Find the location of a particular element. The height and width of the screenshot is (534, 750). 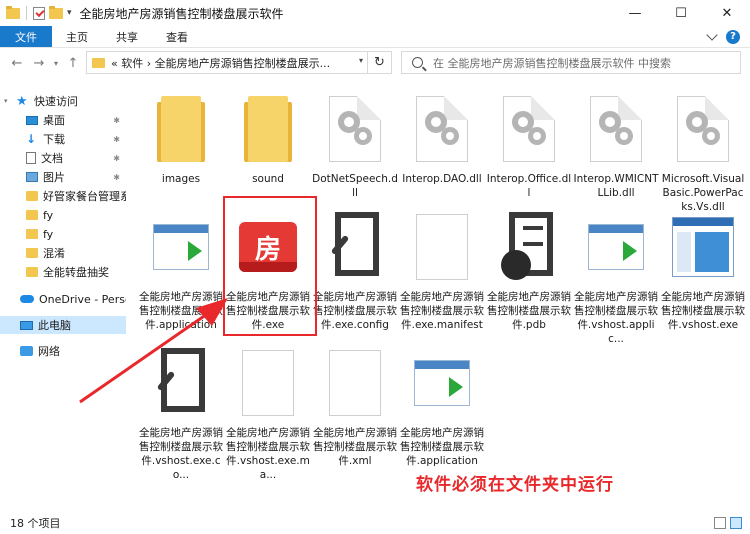

nav-label: 快速访问 is located at coordinates (56, 101).